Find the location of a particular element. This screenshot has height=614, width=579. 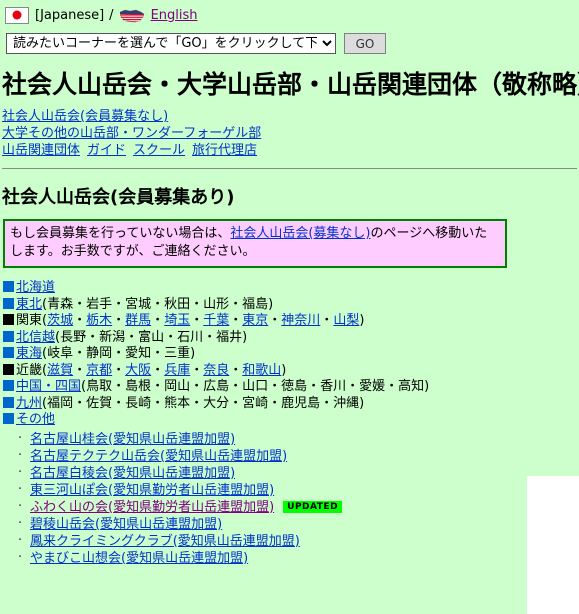

region-prefectures-text: (福岡・佐賀・長崎・熊本・大分・宮崎・鹿児島・沖縄) is located at coordinates (203, 403).